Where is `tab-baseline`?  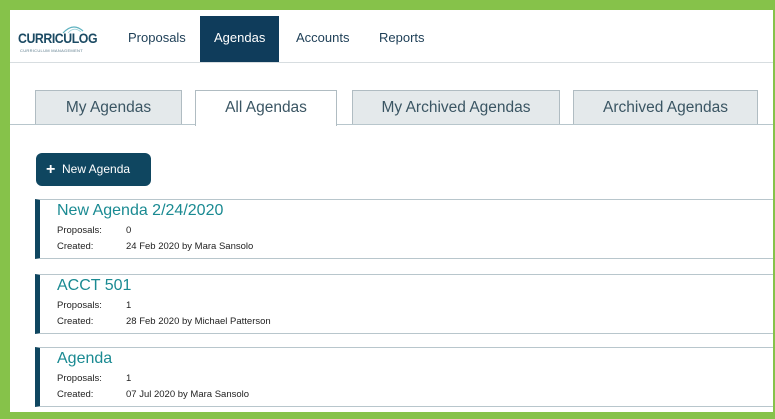
tab-baseline is located at coordinates (391, 124).